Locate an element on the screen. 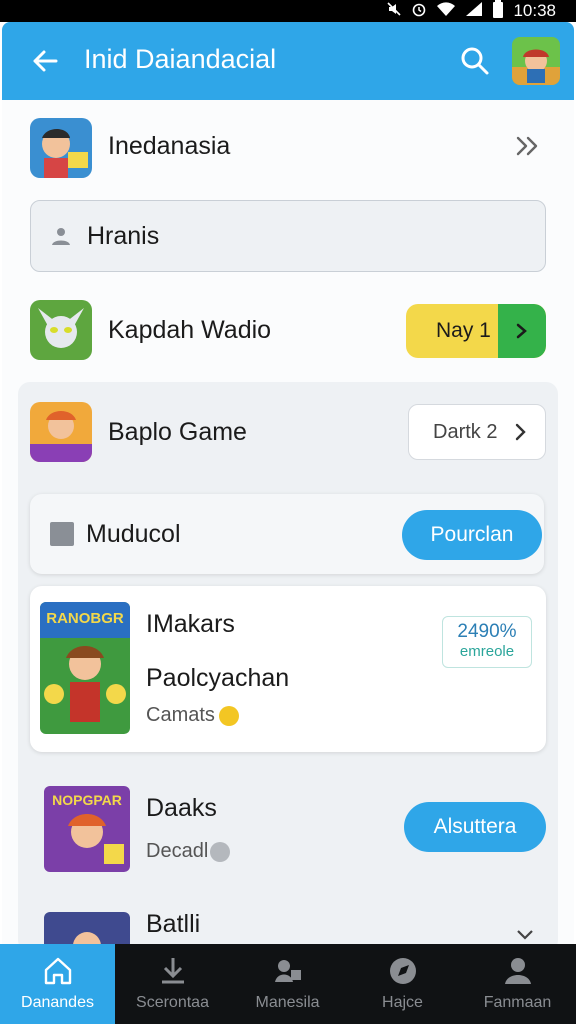  nav-item-profile: Fanmaan is located at coordinates (517, 984).